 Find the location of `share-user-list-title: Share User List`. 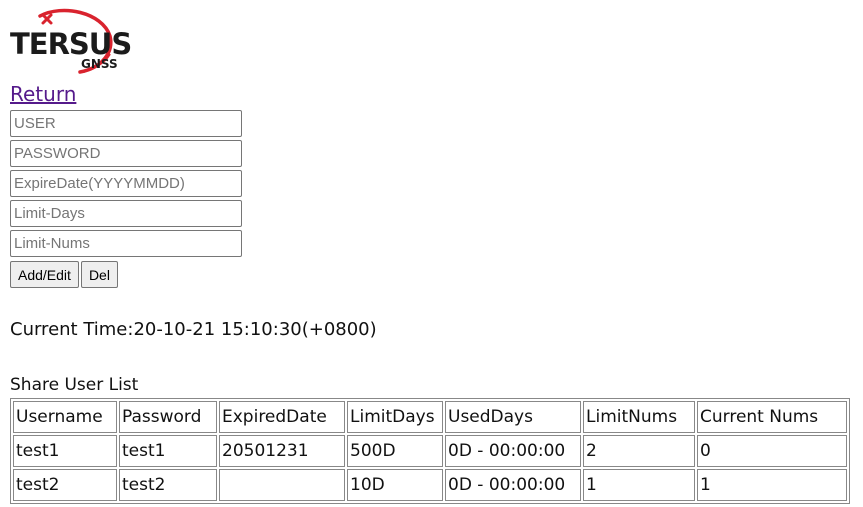

share-user-list-title: Share User List is located at coordinates (74, 385).